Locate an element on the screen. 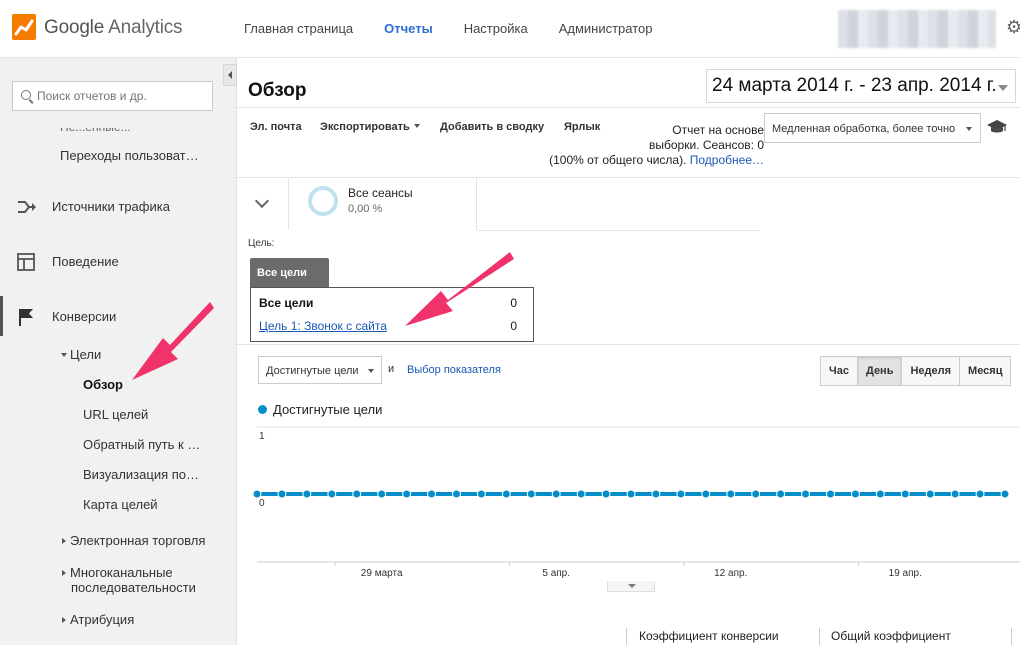 The image size is (1020, 645). sidebar-item-attribution: Атрибуция is located at coordinates (98, 619).